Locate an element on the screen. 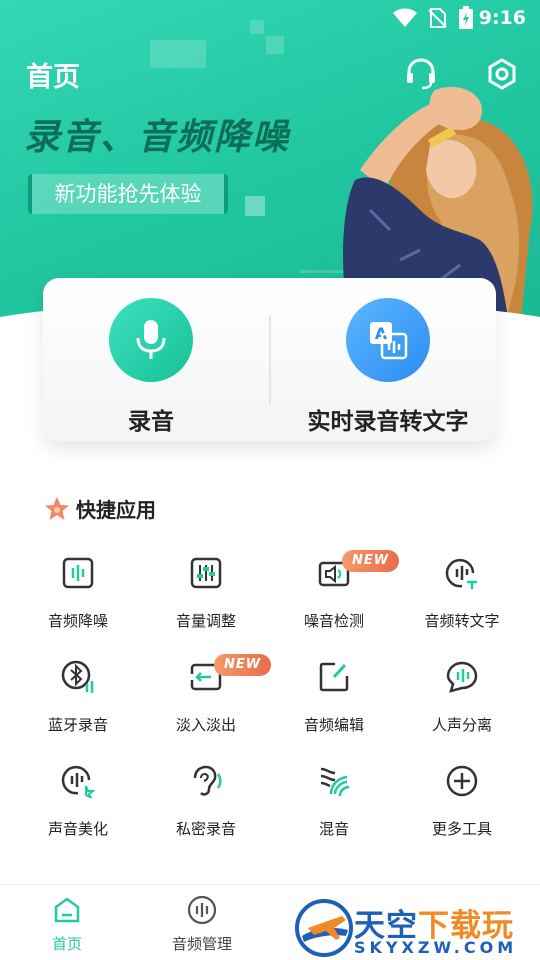  sliders-icon is located at coordinates (206, 573).